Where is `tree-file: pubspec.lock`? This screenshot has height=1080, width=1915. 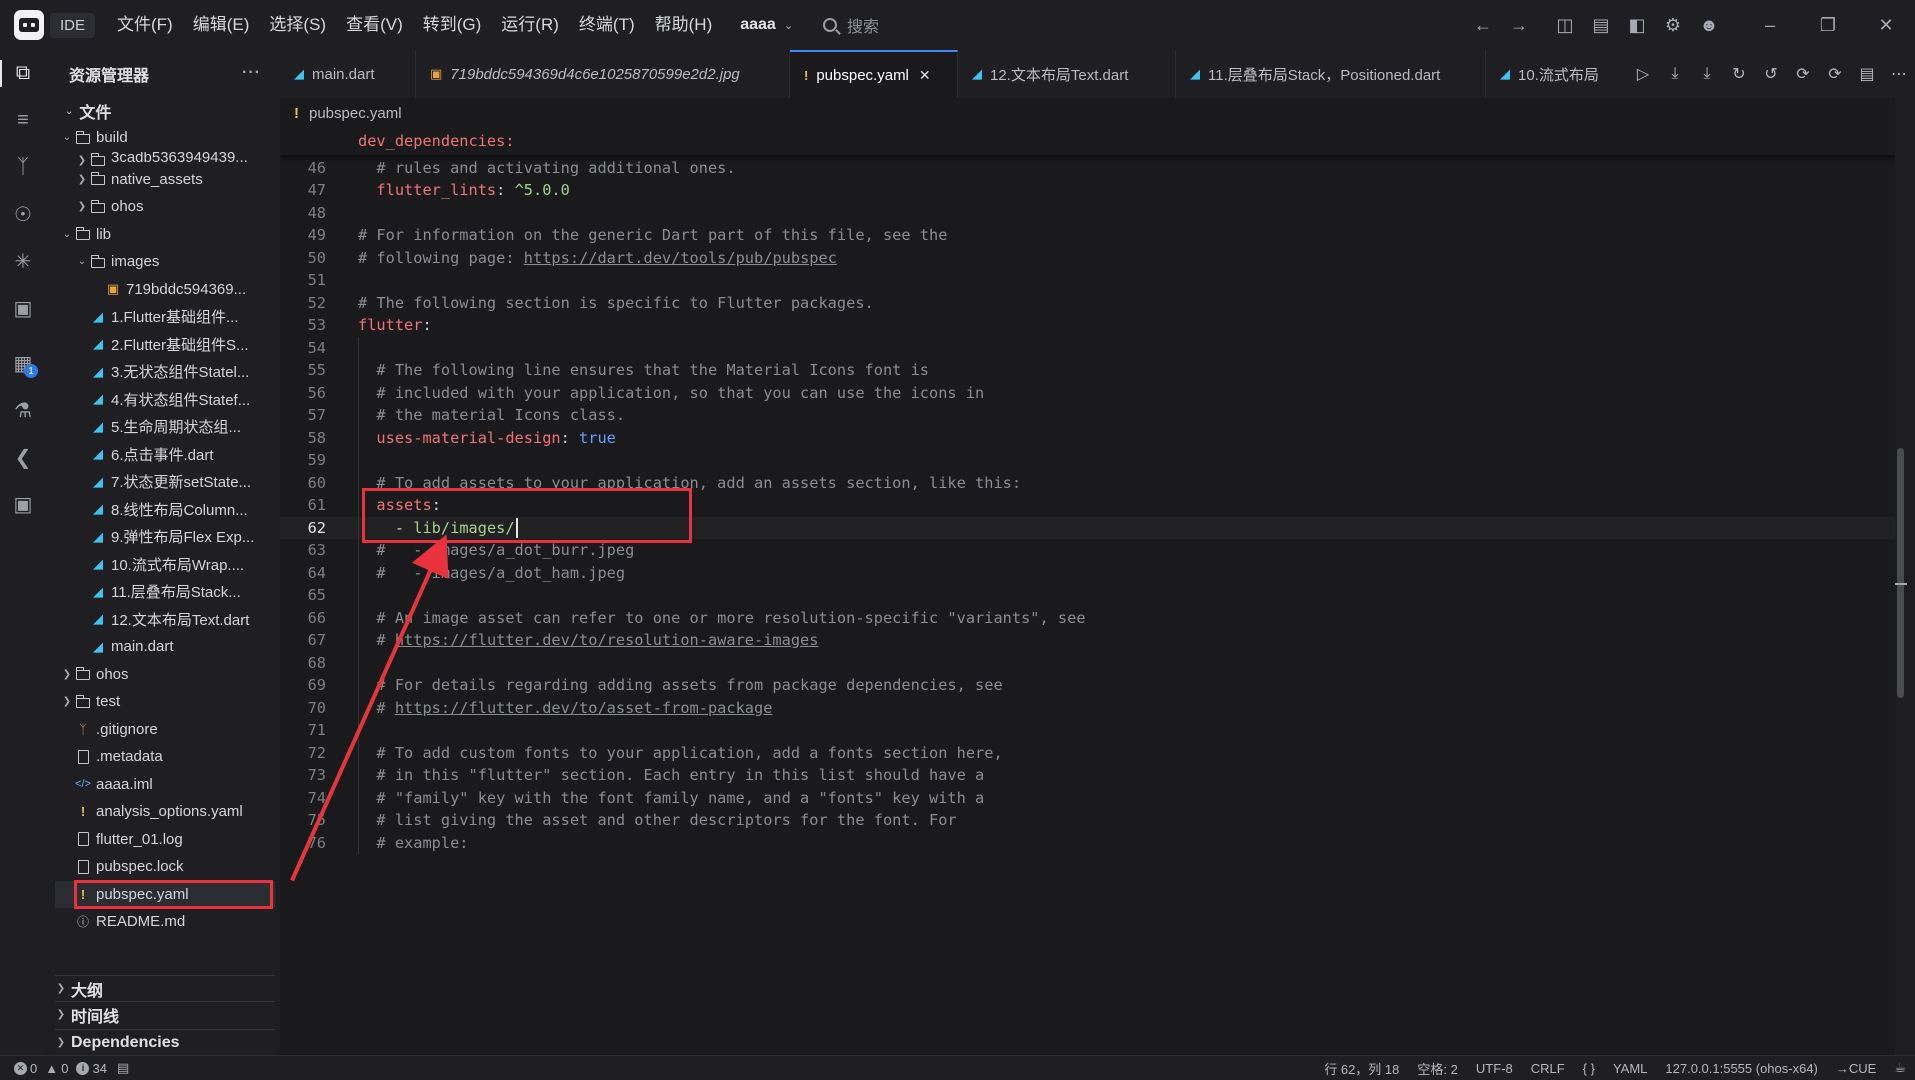 tree-file: pubspec.lock is located at coordinates (165, 867).